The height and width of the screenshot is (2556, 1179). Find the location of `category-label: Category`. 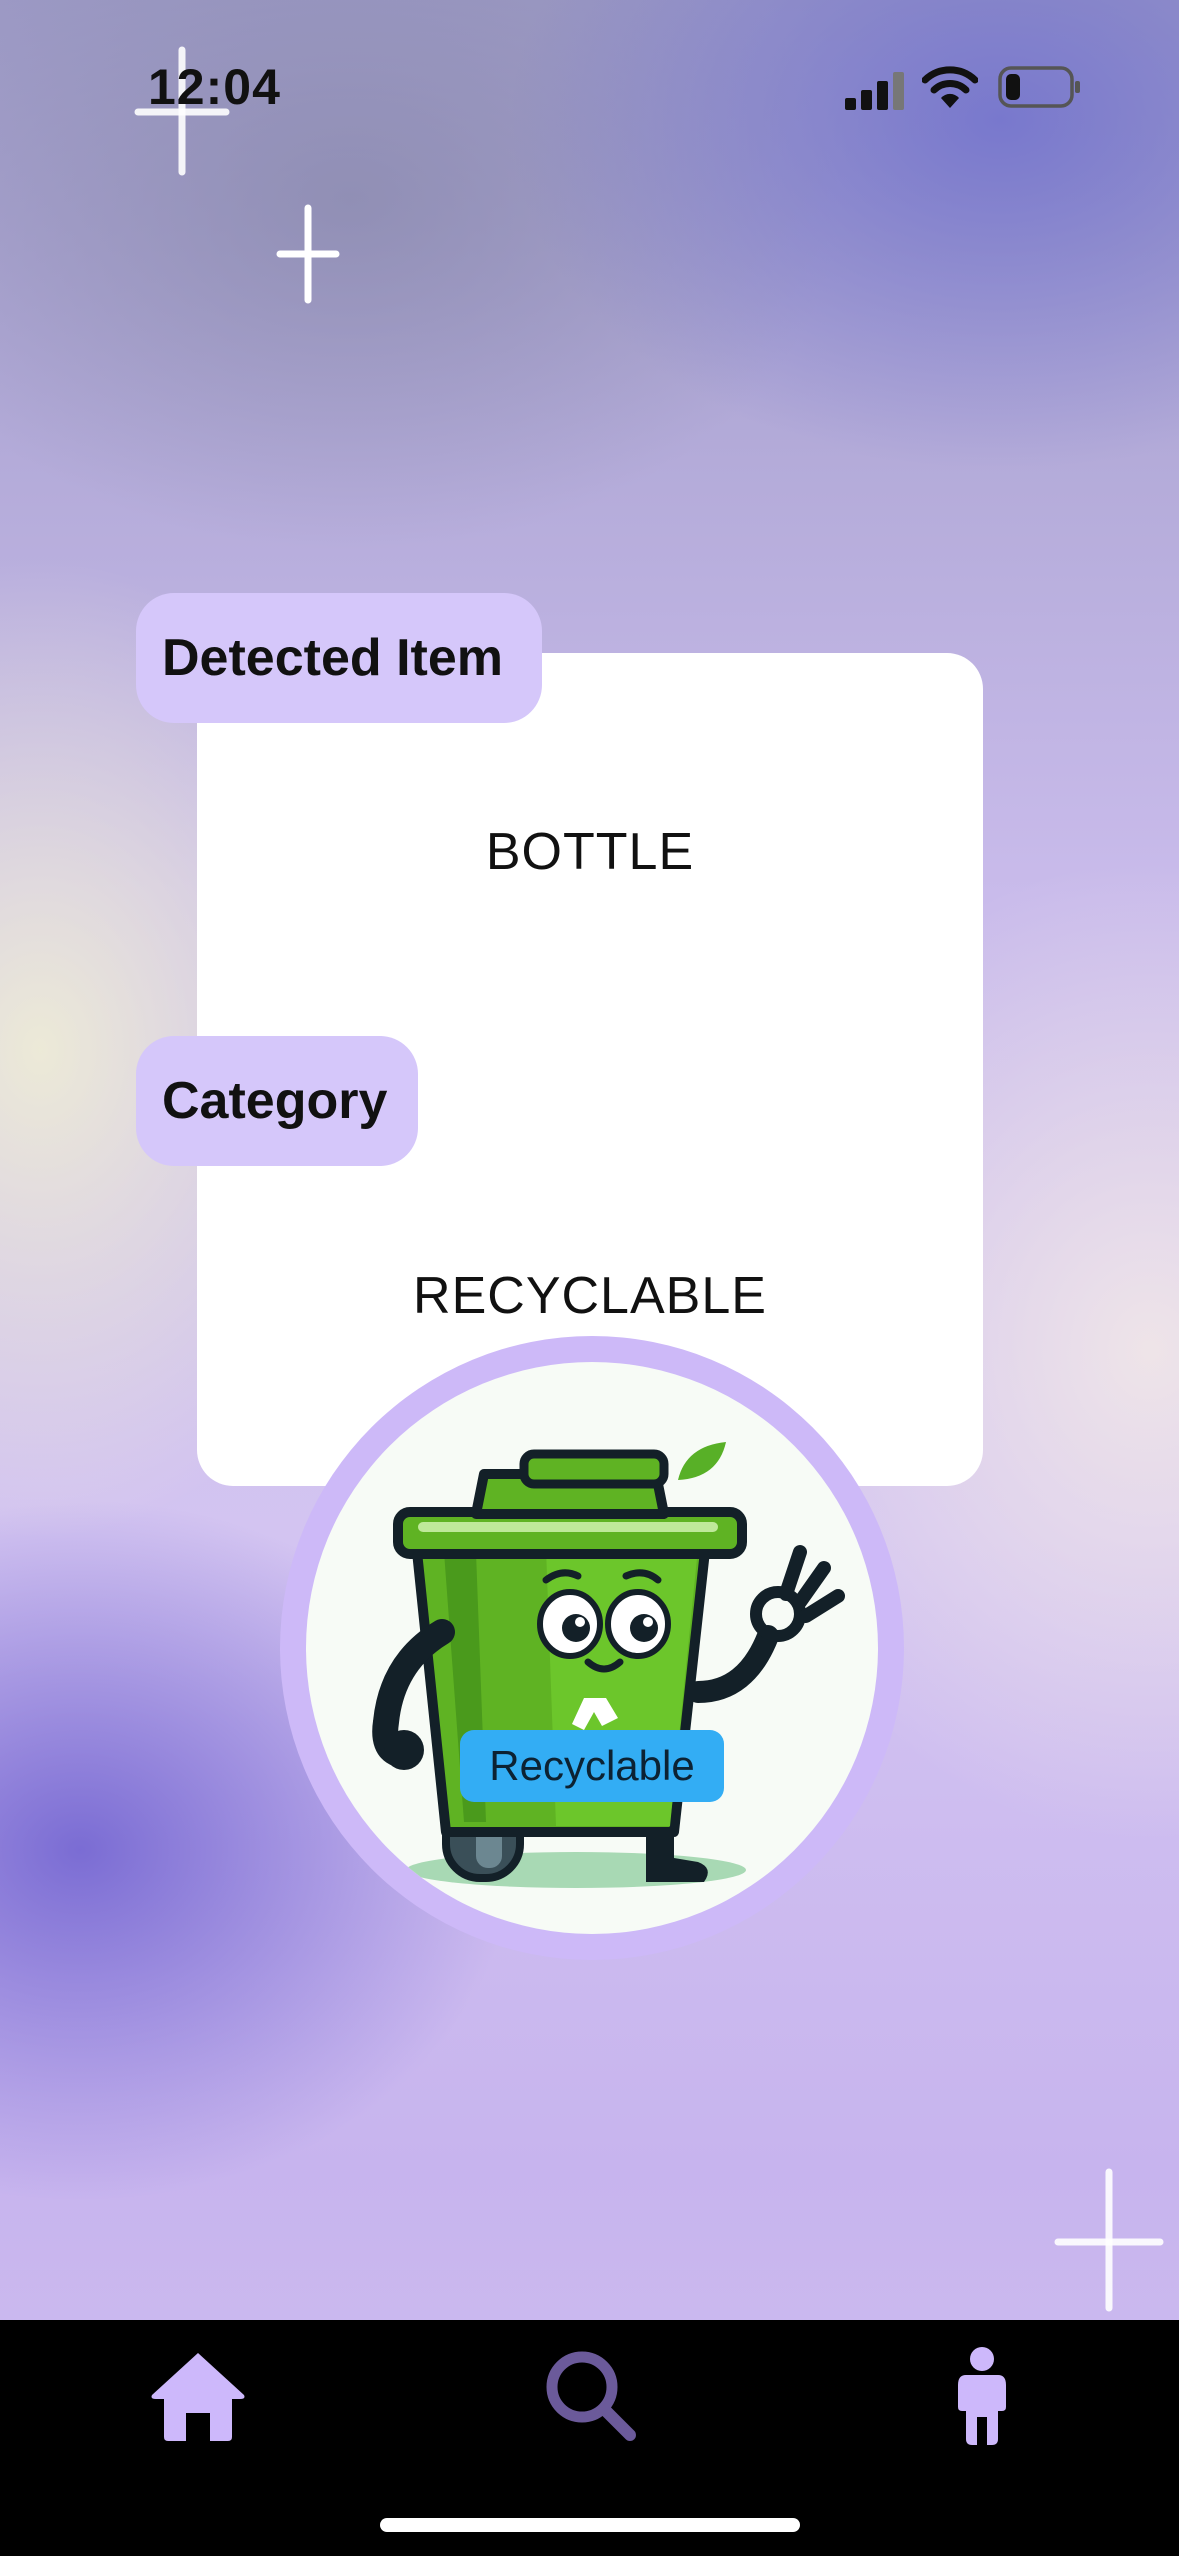

category-label: Category is located at coordinates (277, 1101).